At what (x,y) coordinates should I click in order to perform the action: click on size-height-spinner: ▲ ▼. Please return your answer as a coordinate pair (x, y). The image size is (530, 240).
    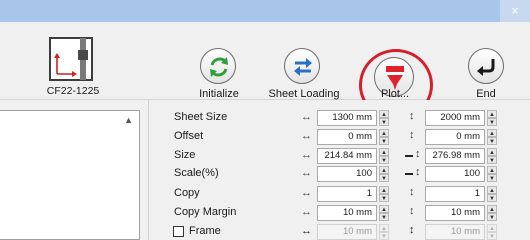
    Looking at the image, I should click on (492, 156).